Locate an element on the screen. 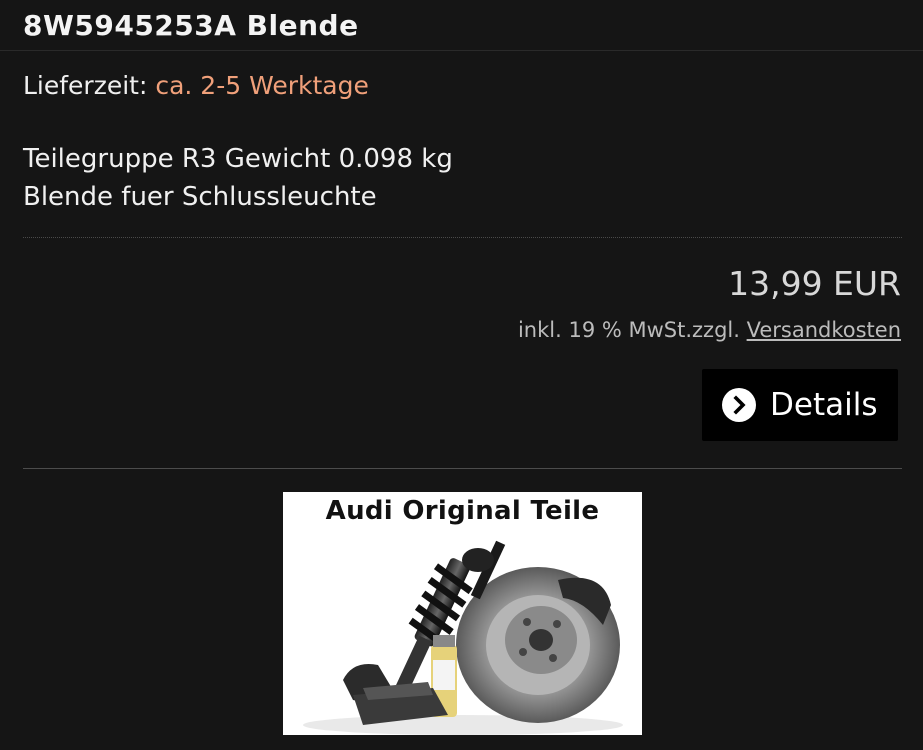 The image size is (923, 750). shipping-costs-link: Versandkosten is located at coordinates (824, 330).